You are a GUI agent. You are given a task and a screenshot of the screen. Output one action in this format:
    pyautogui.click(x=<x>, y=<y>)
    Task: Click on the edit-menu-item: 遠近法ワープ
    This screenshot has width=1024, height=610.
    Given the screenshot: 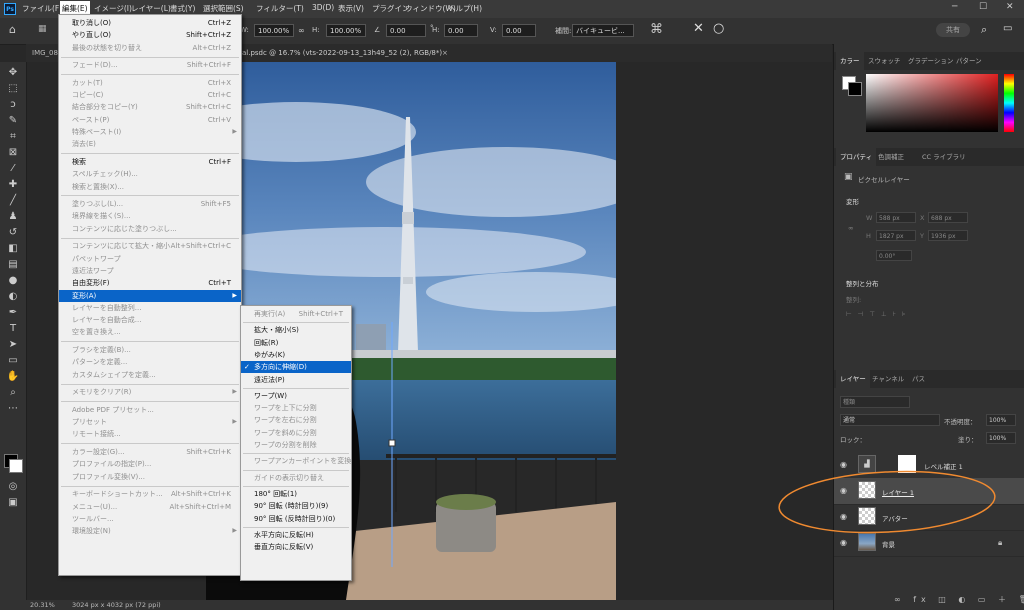 What is the action you would take?
    pyautogui.click(x=150, y=271)
    